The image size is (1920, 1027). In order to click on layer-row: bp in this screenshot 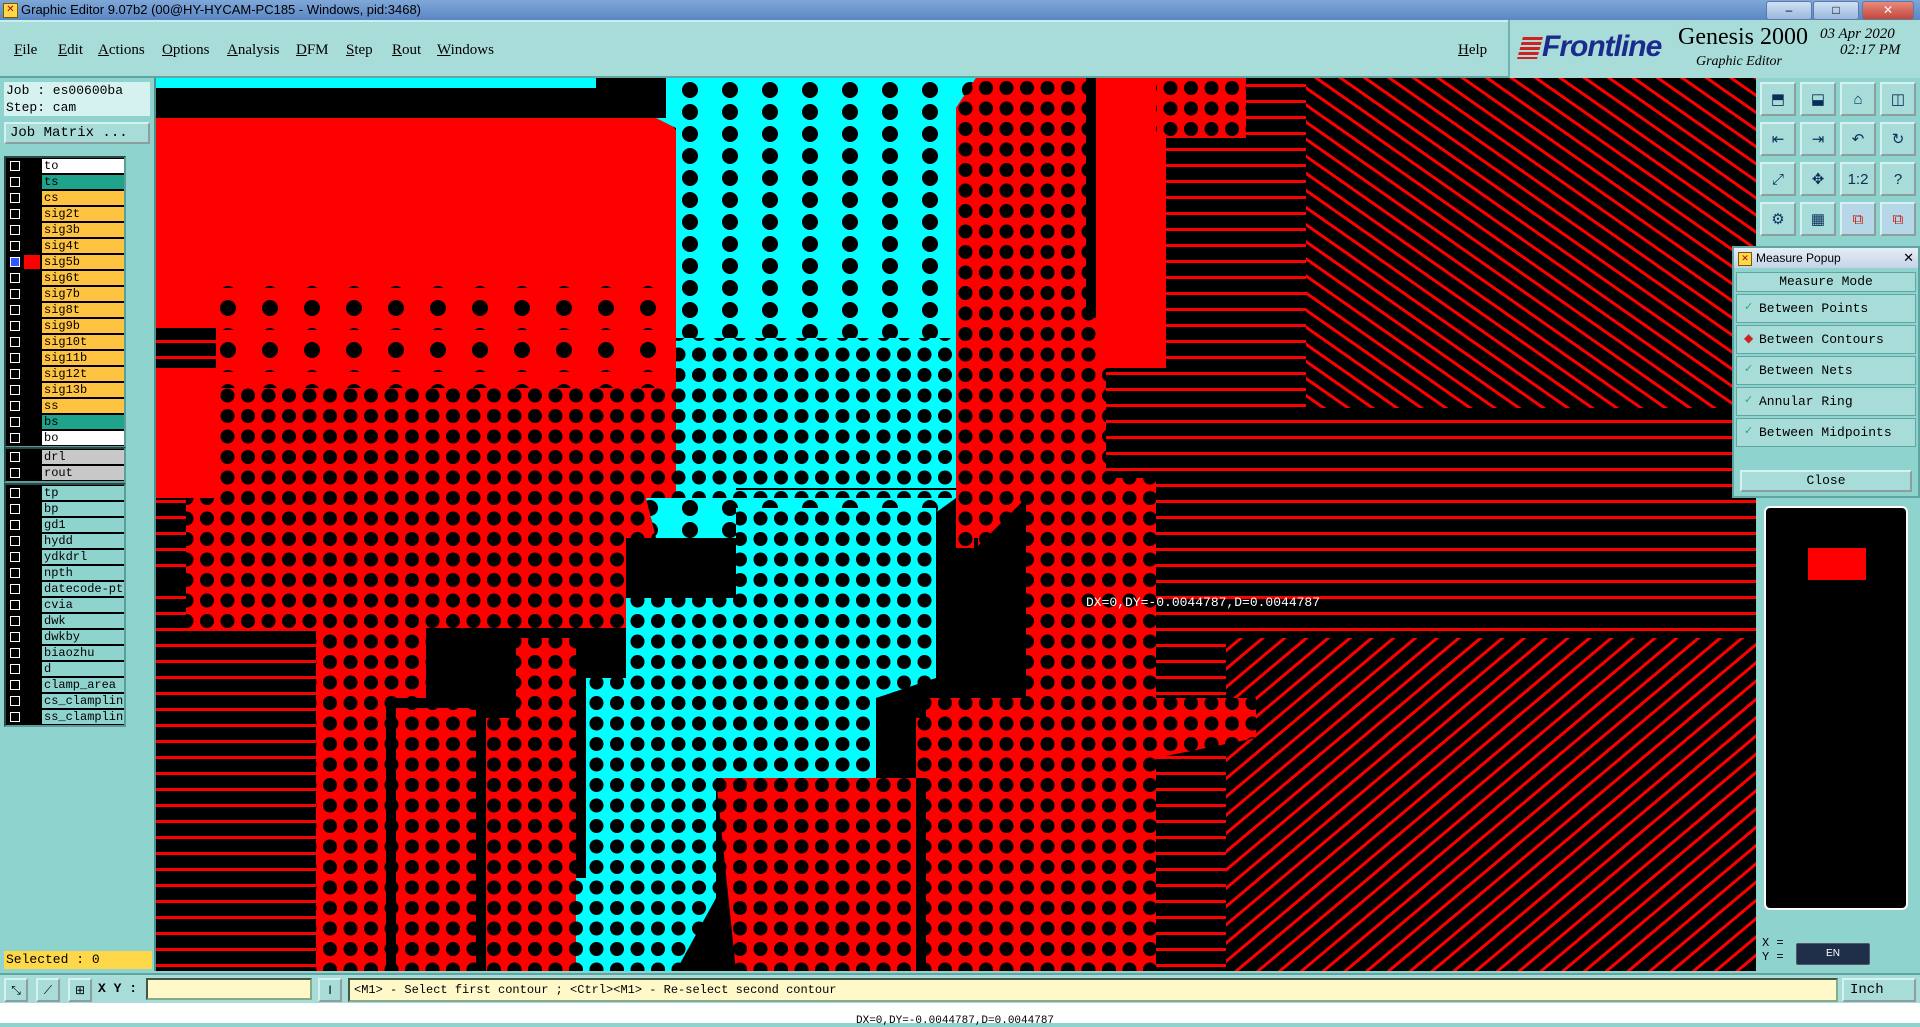, I will do `click(65, 509)`.